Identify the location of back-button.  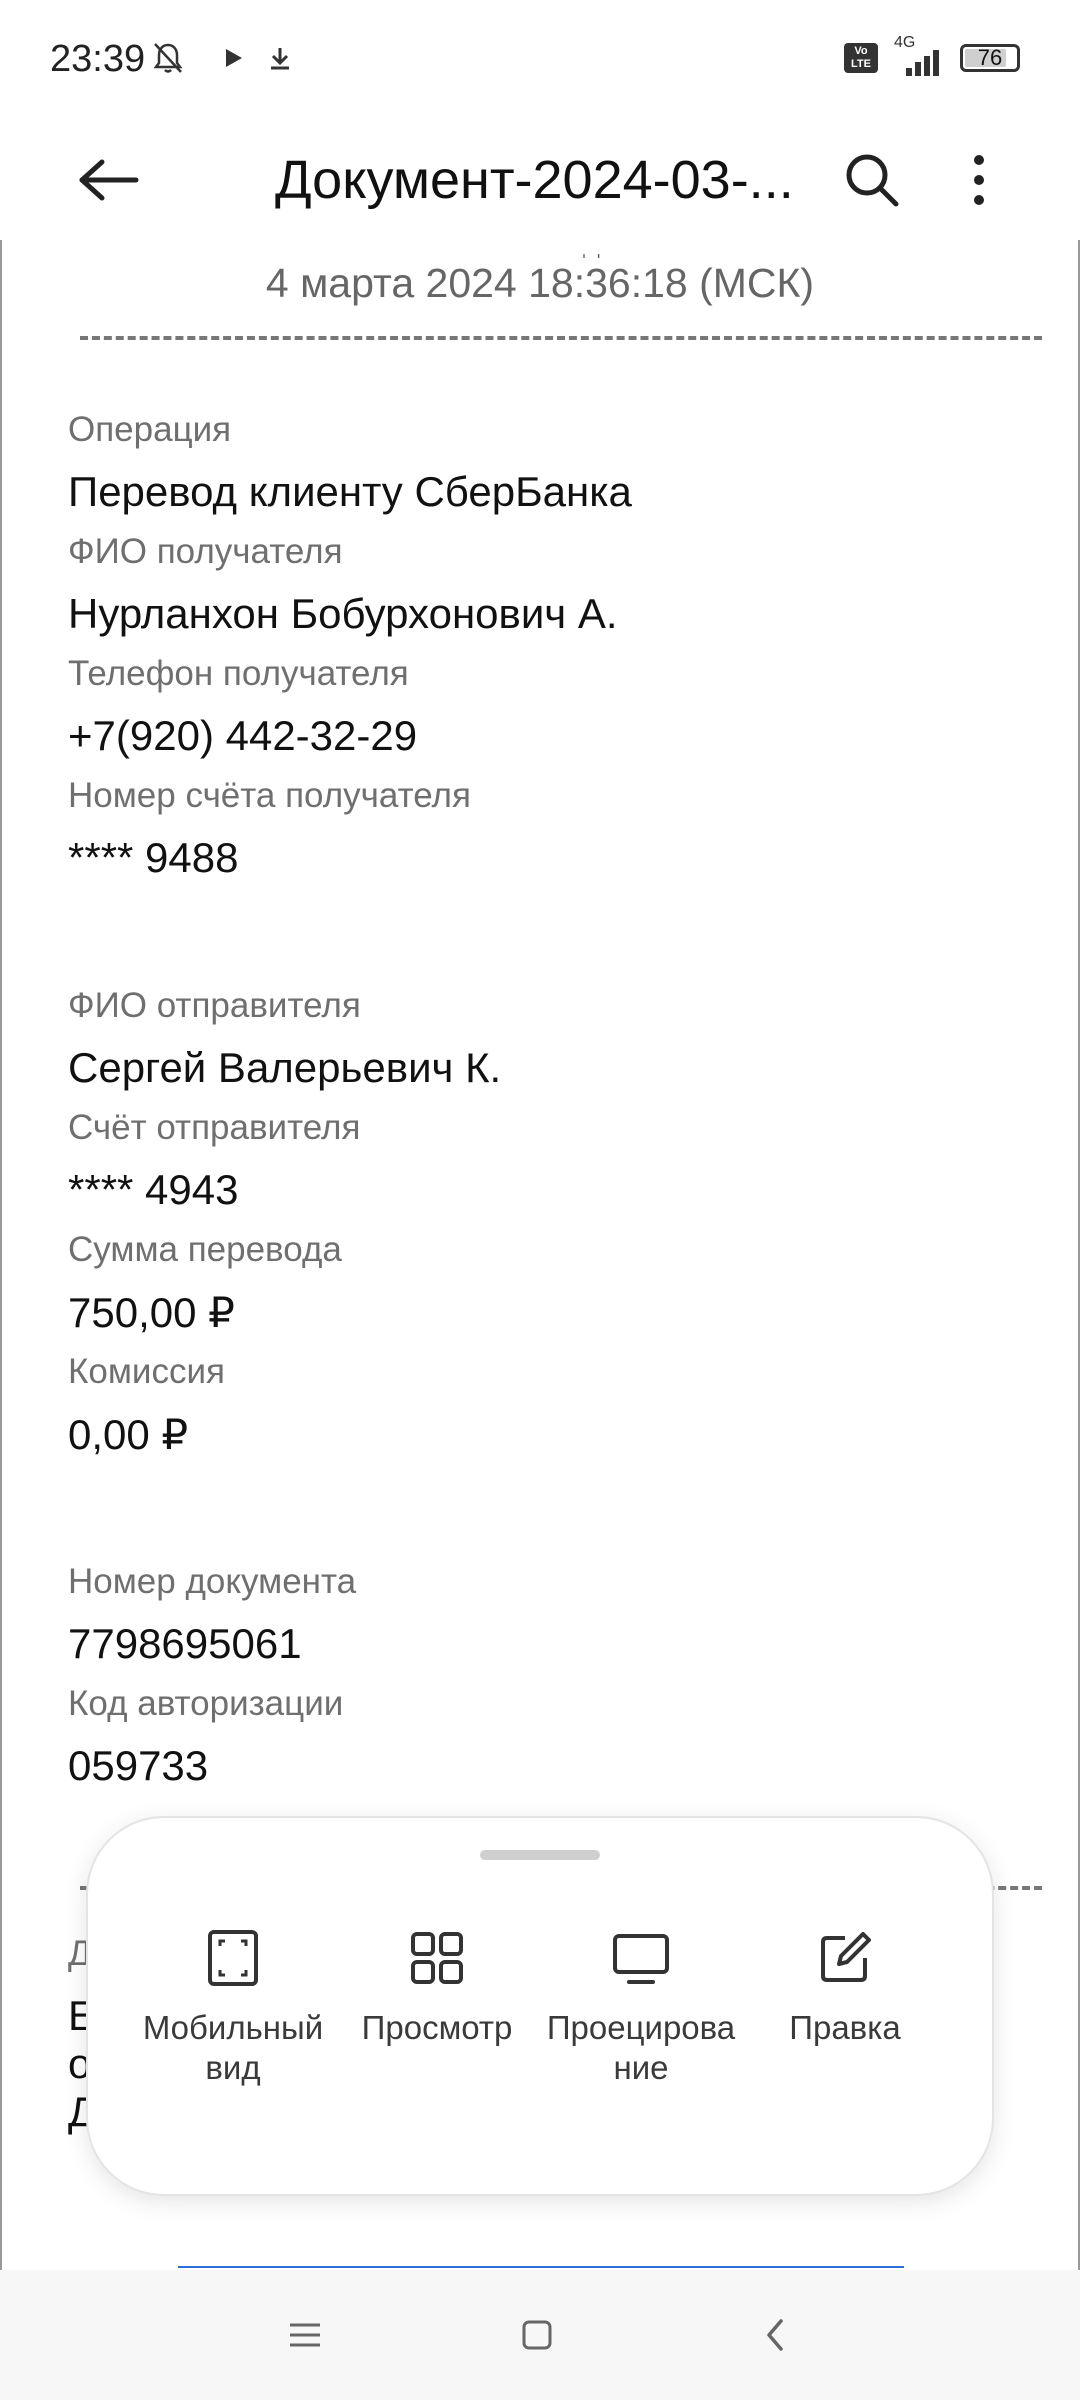
(108, 180).